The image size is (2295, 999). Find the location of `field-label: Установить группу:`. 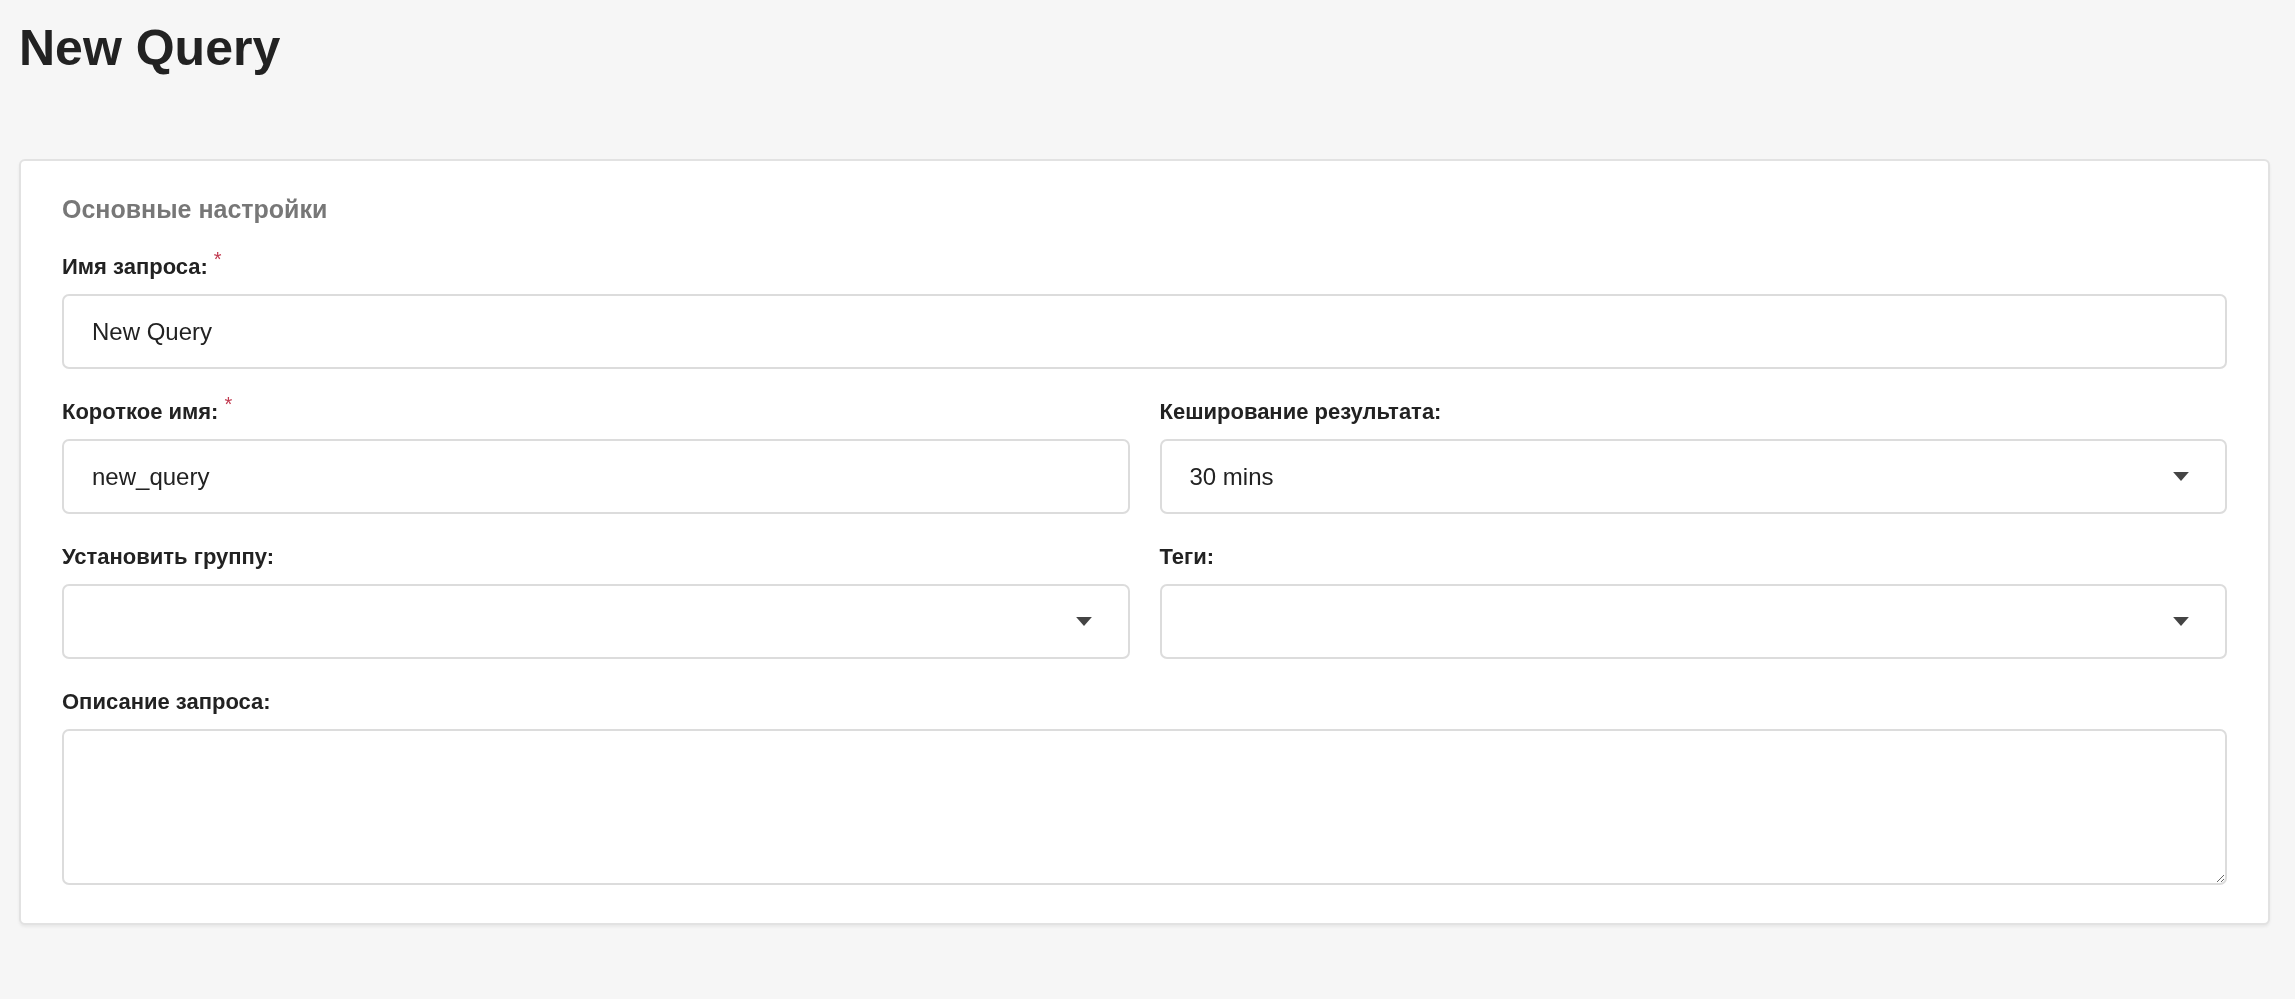

field-label: Установить группу: is located at coordinates (168, 557).